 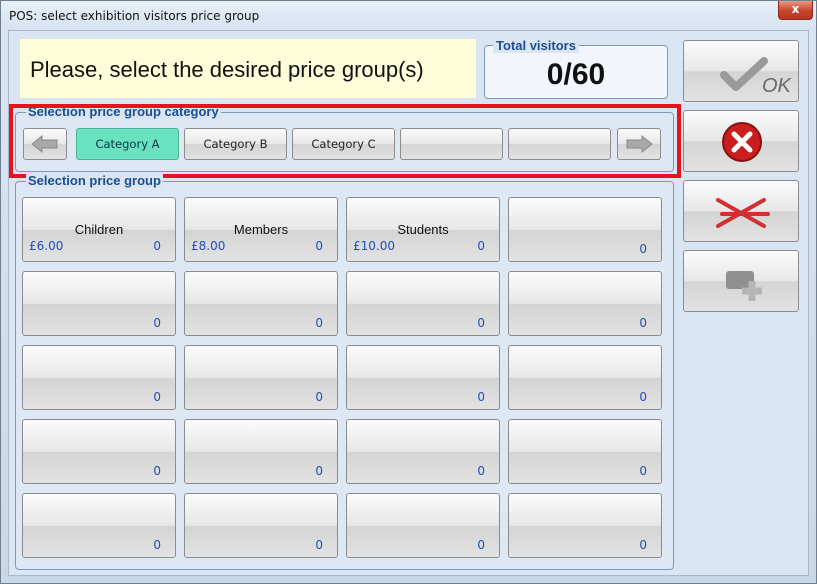 What do you see at coordinates (576, 74) in the screenshot?
I see `total-visitors-value: 0/60` at bounding box center [576, 74].